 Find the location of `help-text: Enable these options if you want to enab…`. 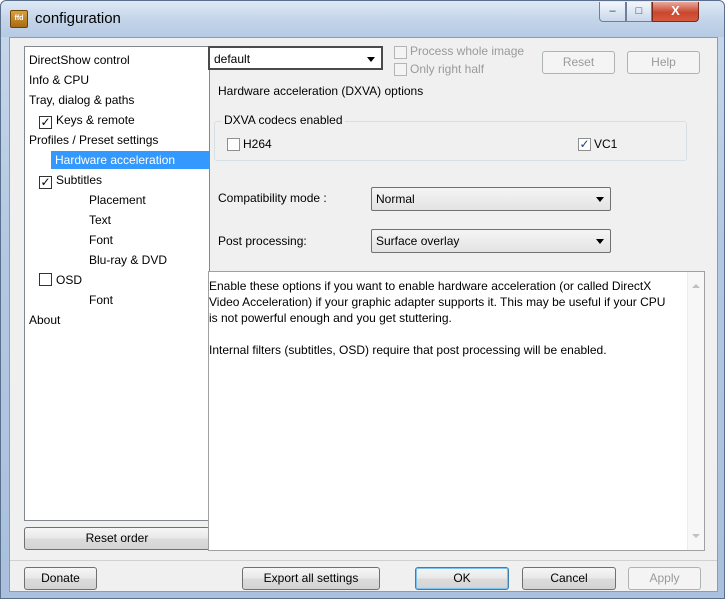

help-text: Enable these options if you want to enab… is located at coordinates (443, 318).